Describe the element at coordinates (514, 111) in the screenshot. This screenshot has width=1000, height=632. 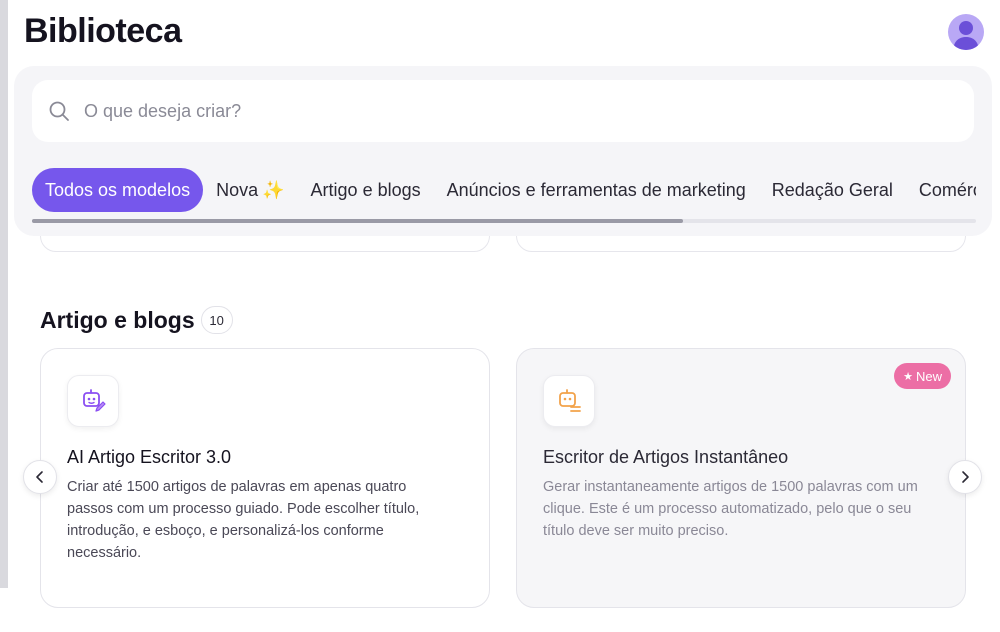
I see `search-input` at that location.